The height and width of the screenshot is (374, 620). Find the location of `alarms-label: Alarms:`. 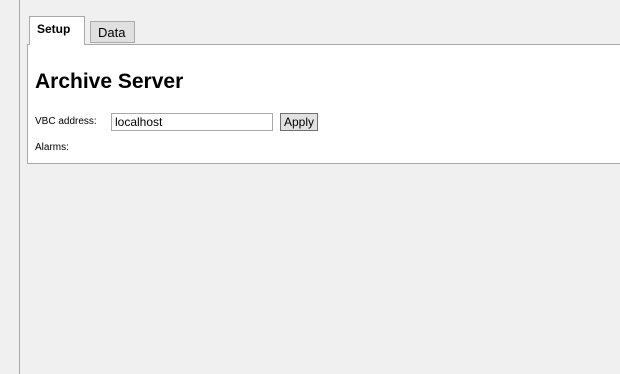

alarms-label: Alarms: is located at coordinates (52, 147).